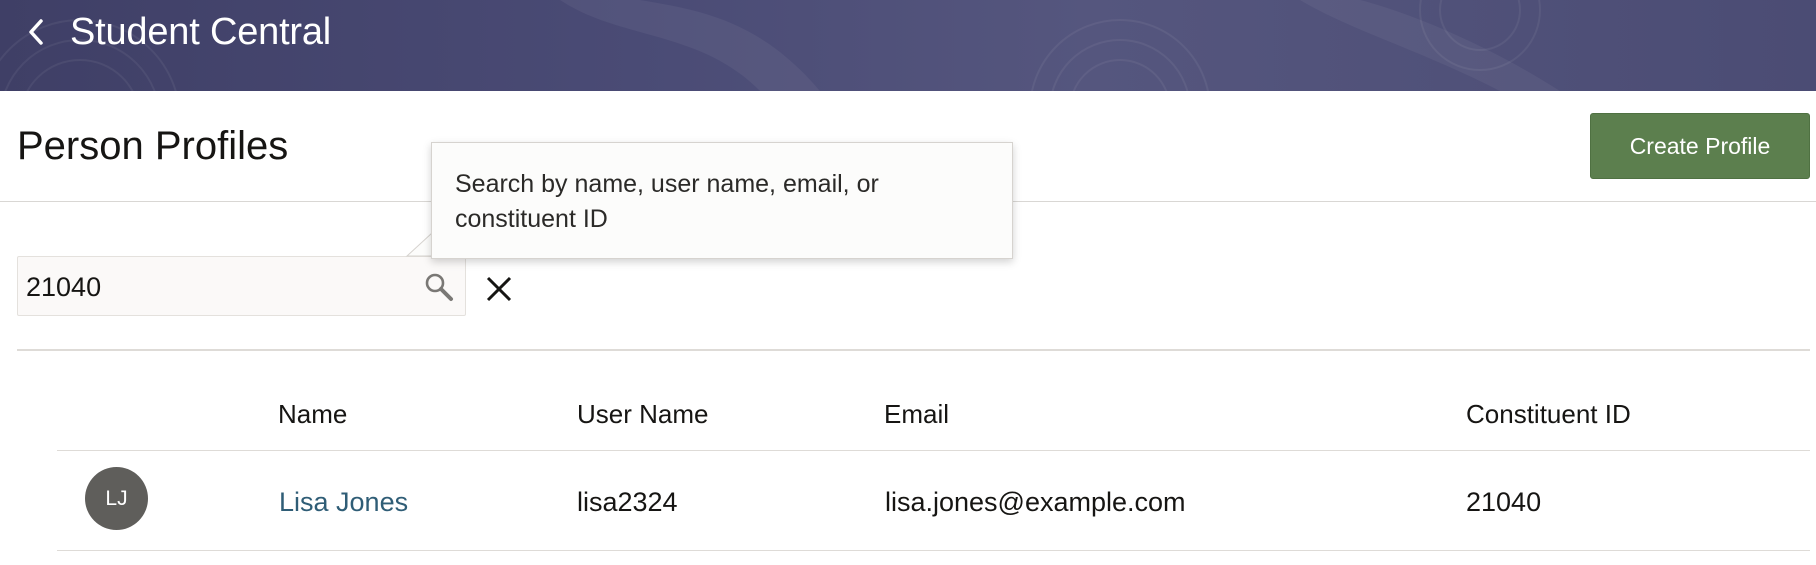  What do you see at coordinates (153, 146) in the screenshot?
I see `page-title: Person Profiles` at bounding box center [153, 146].